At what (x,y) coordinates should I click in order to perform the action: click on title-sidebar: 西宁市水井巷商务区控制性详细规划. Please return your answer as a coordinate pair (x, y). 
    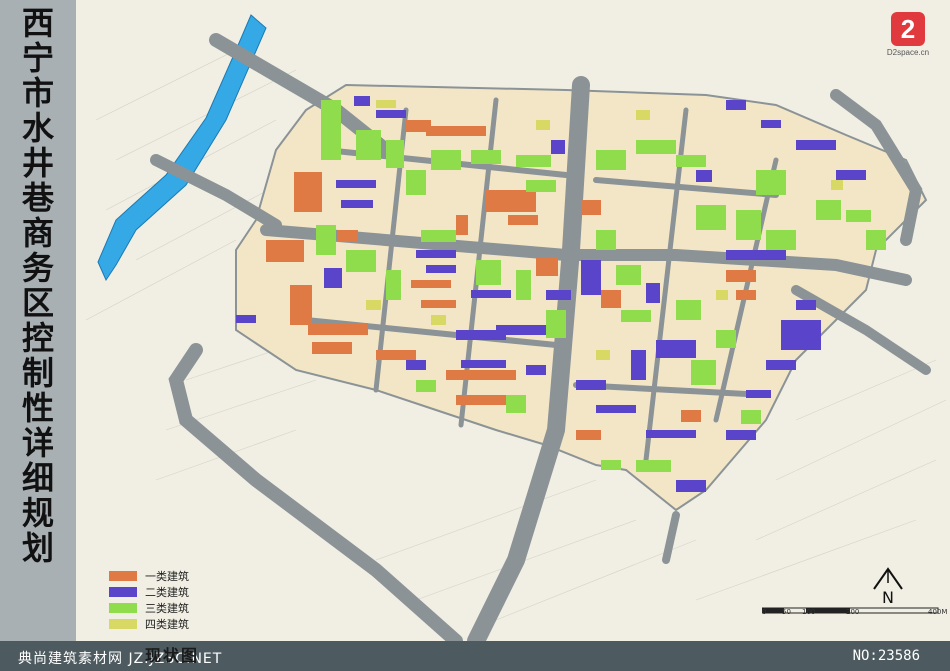
    Looking at the image, I should click on (38, 335).